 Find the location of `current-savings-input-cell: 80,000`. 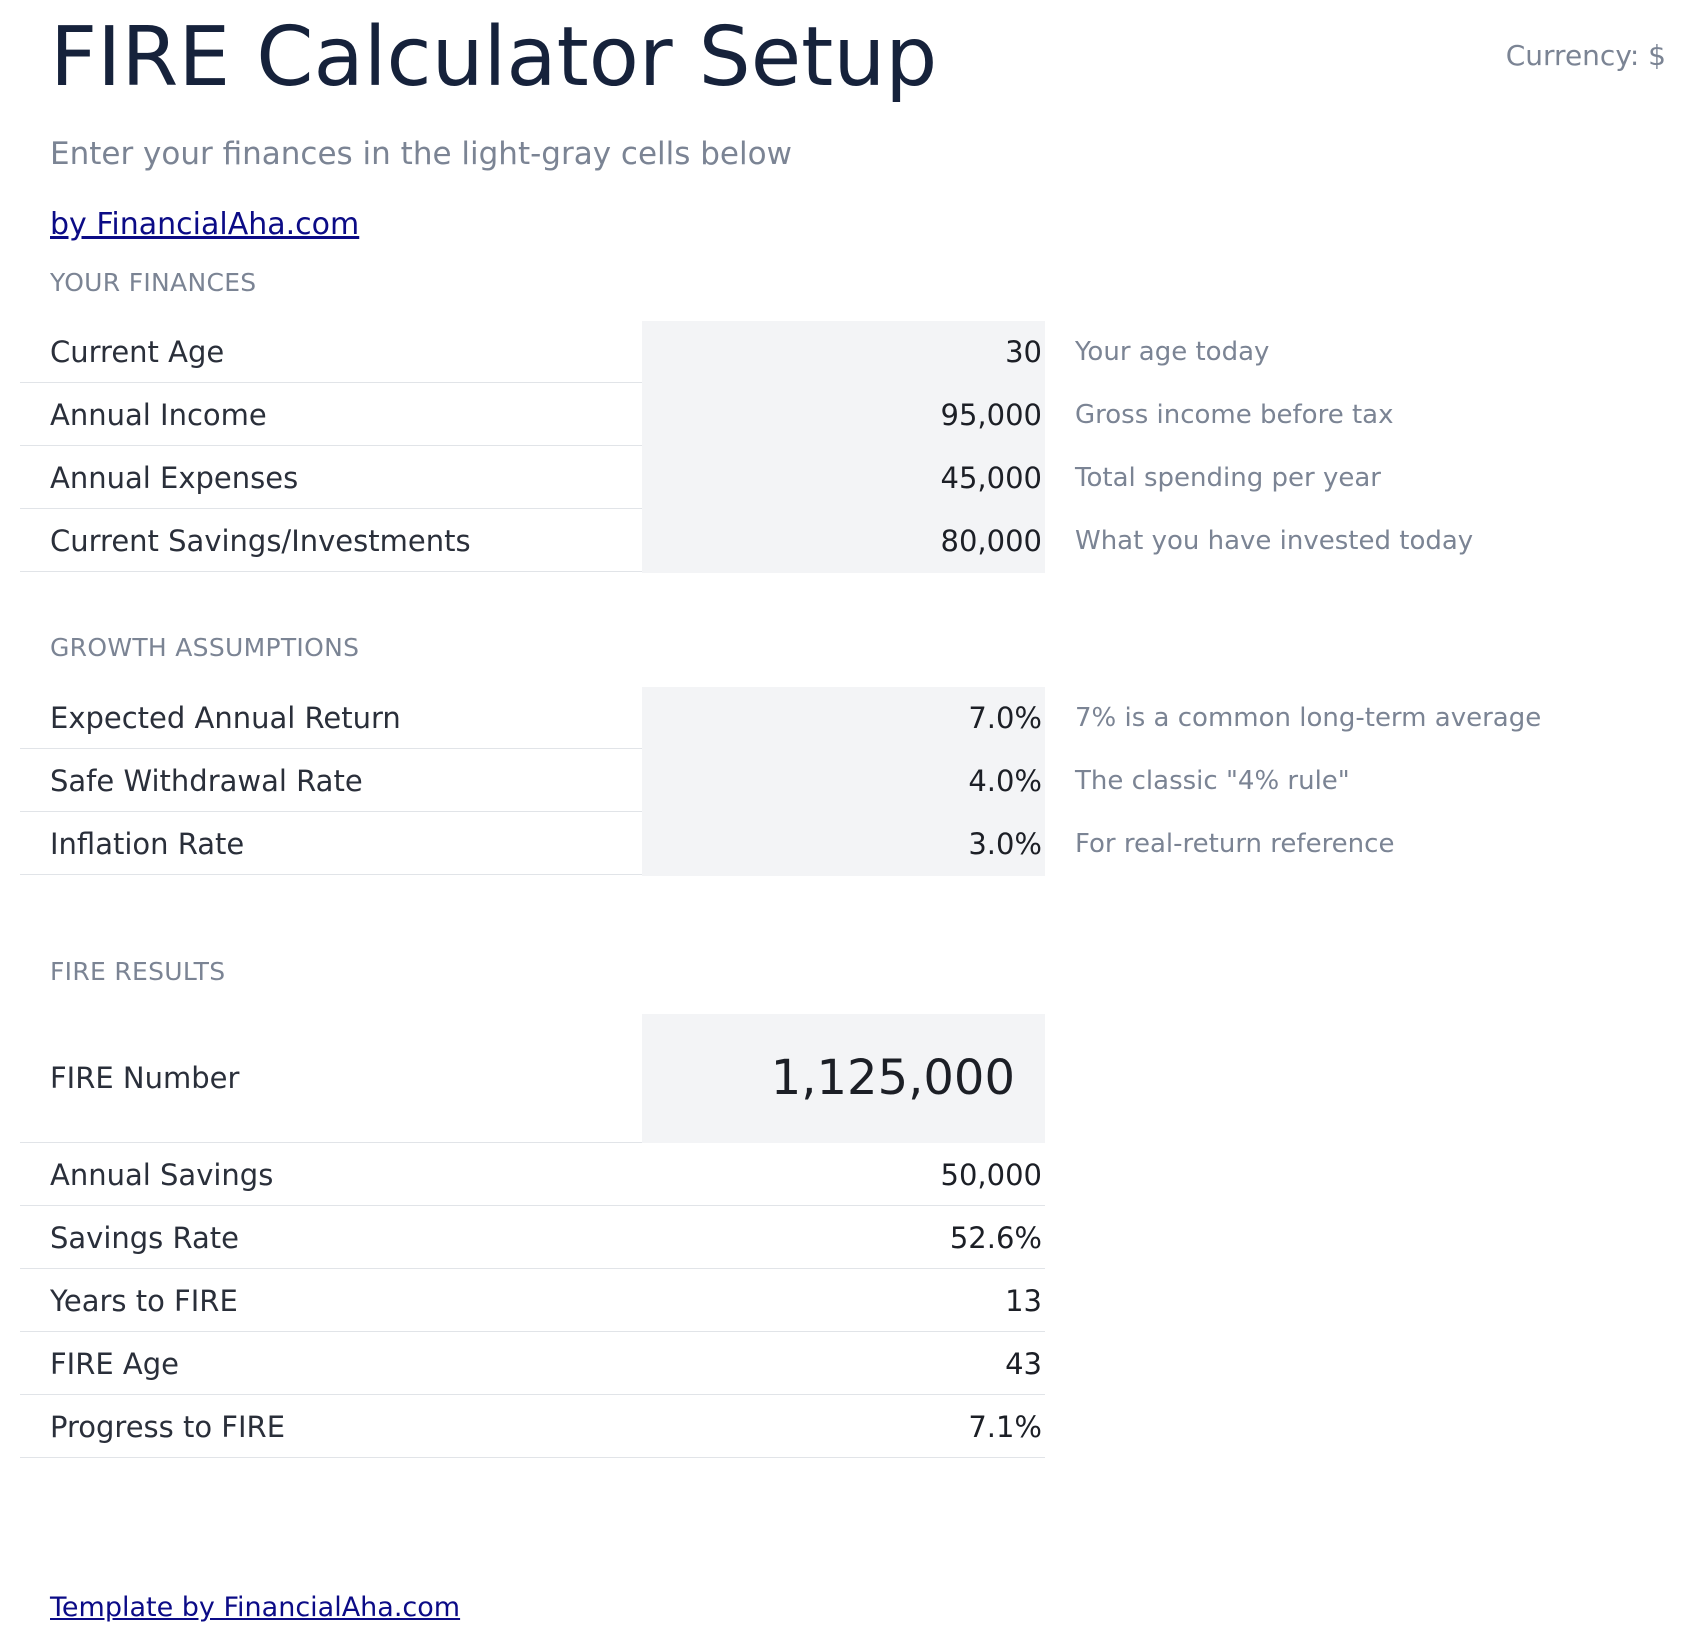

current-savings-input-cell: 80,000 is located at coordinates (843, 541).